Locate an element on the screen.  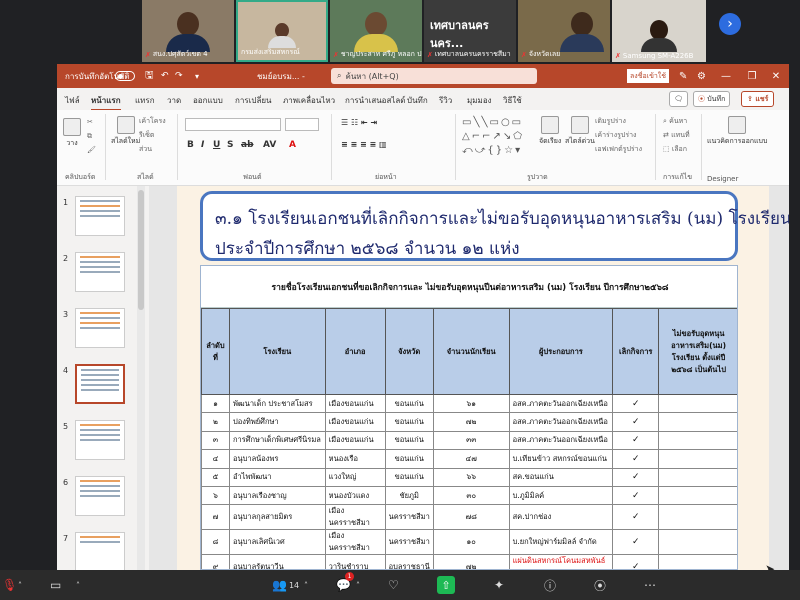
align-icon: ≡ ≡ ≡ ≡ ▥ is located at coordinates (364, 144).